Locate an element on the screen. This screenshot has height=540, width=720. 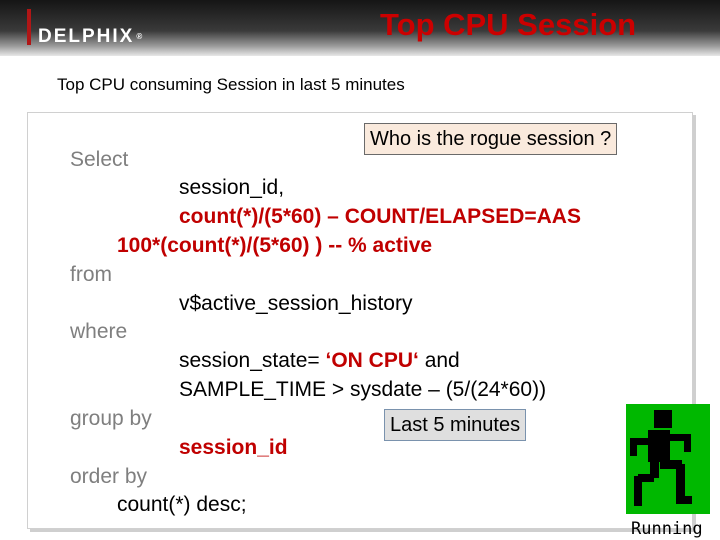
running-label: Running is located at coordinates (667, 529).